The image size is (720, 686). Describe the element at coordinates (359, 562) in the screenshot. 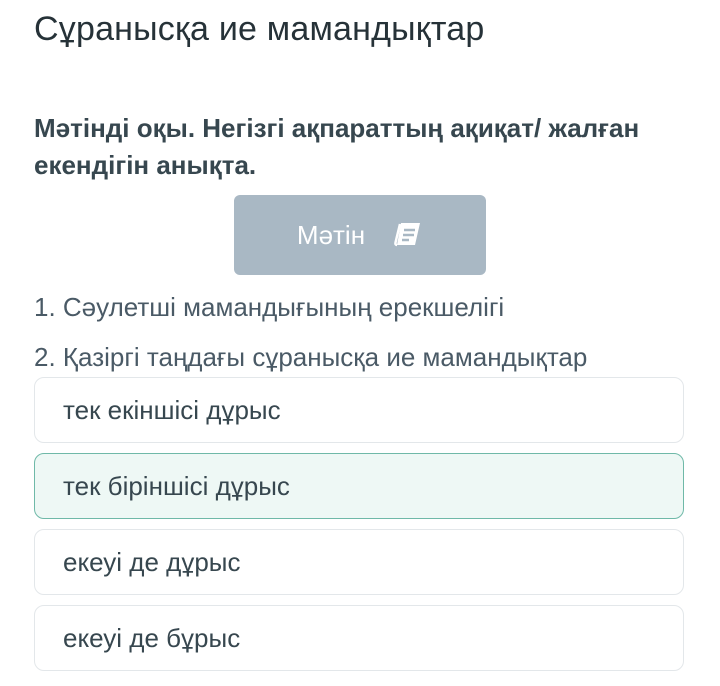

I see `answer-option-3: екеуі де дұрыс` at that location.